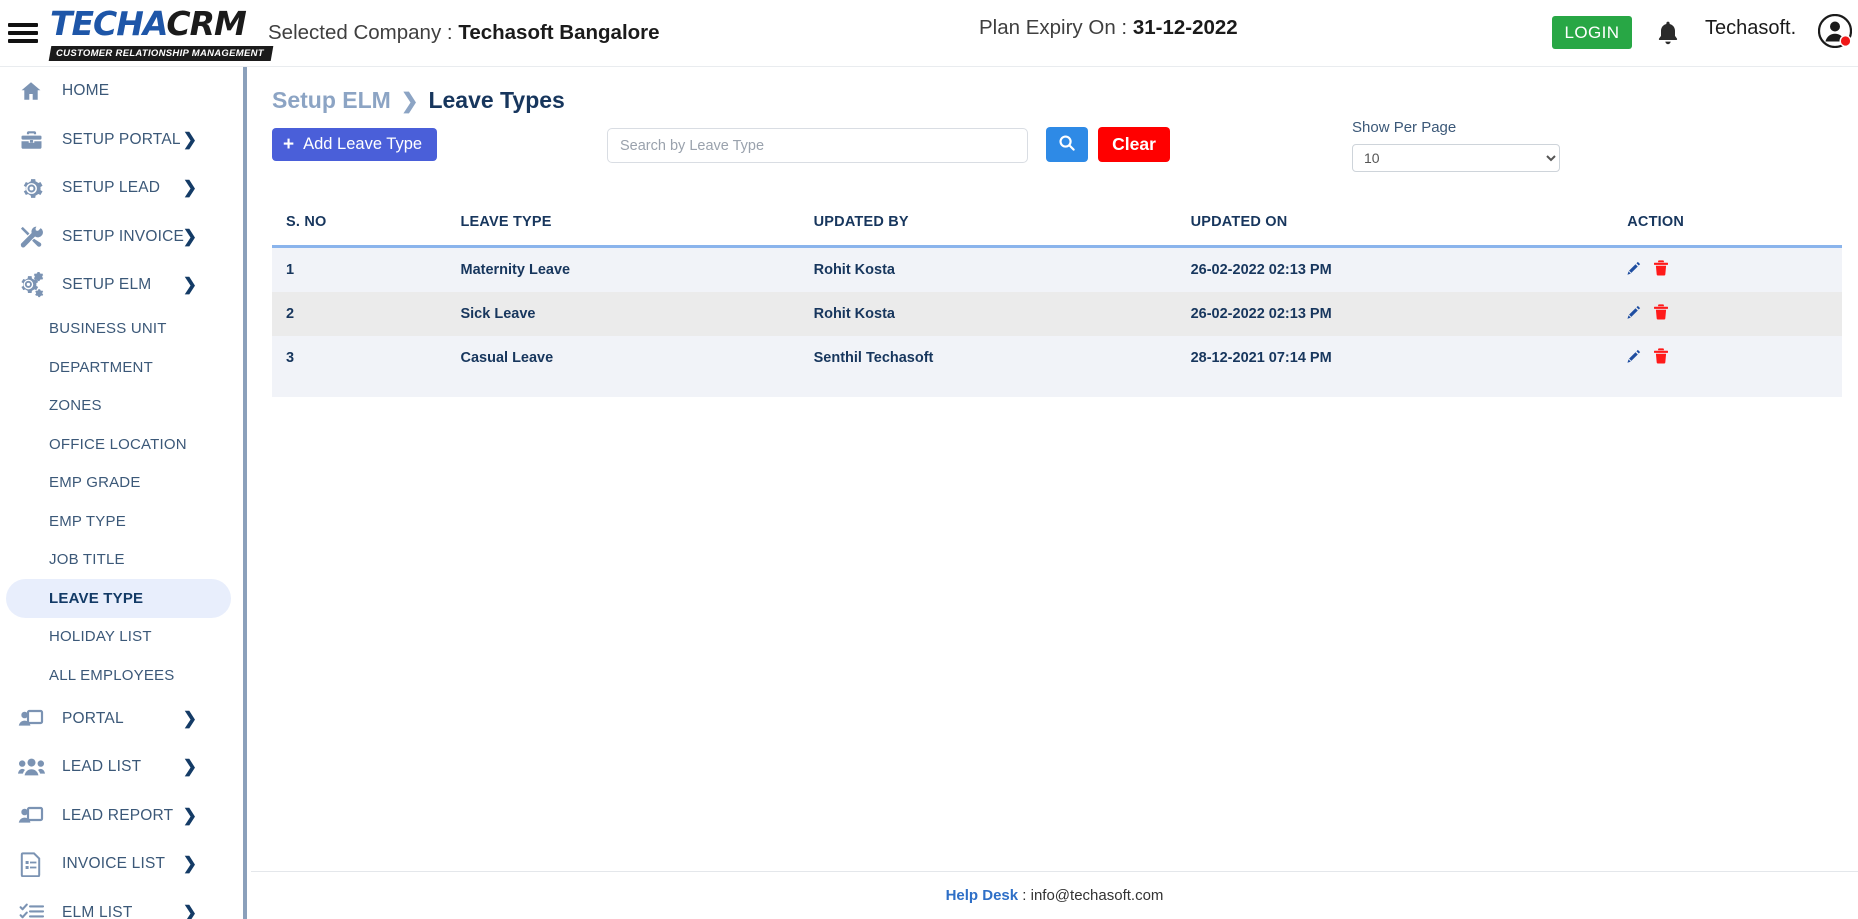 The width and height of the screenshot is (1858, 919). I want to click on selected-company-value: Techasoft Bangalore, so click(559, 32).